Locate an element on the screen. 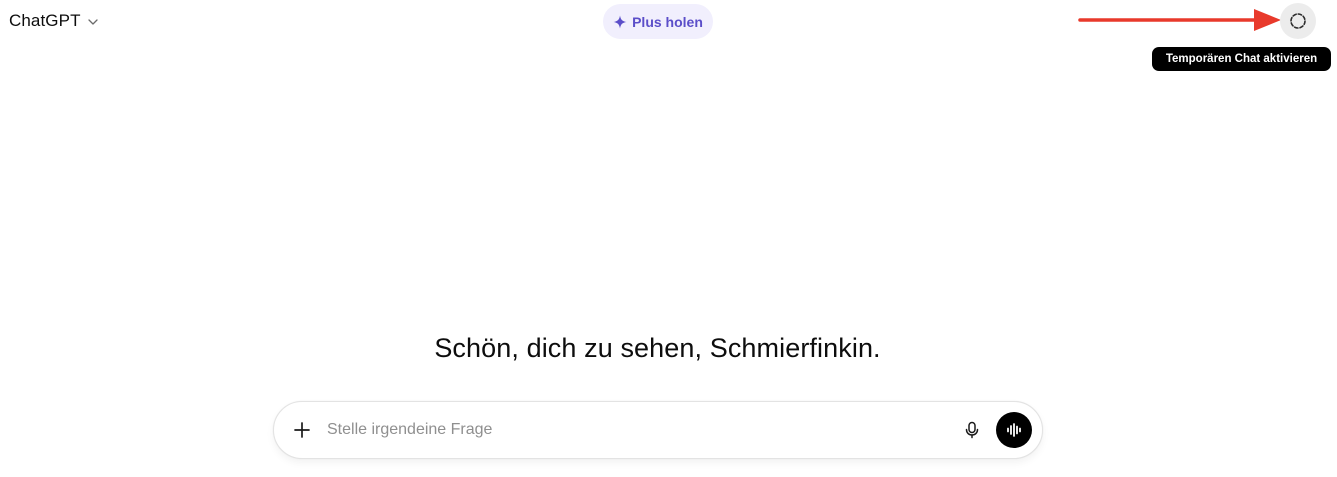  model-switcher: ChatGPT is located at coordinates (54, 21).